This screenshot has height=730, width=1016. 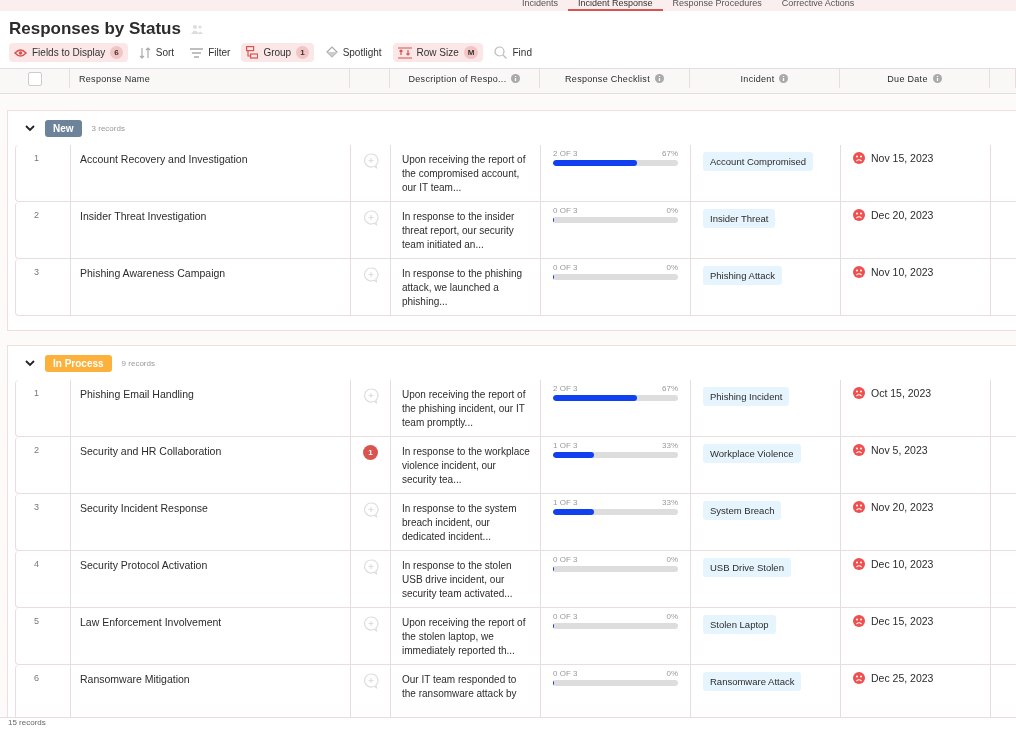 I want to click on search-icon, so click(x=501, y=52).